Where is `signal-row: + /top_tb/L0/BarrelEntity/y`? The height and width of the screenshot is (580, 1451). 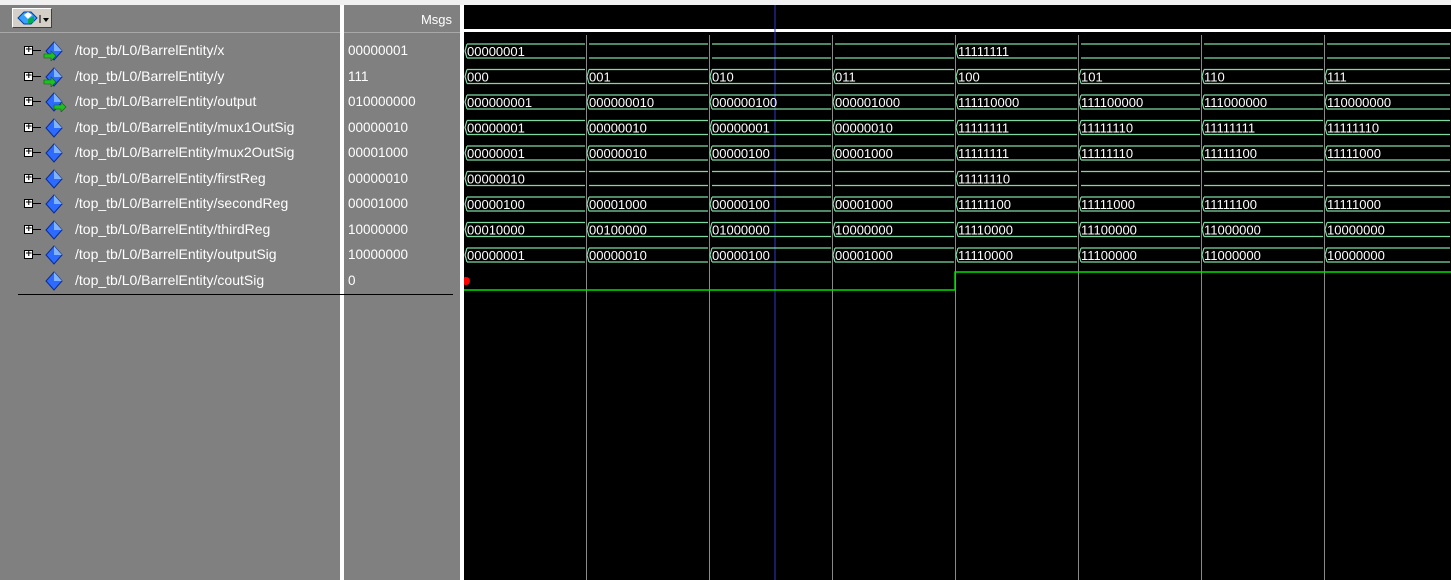
signal-row: + /top_tb/L0/BarrelEntity/y is located at coordinates (170, 76).